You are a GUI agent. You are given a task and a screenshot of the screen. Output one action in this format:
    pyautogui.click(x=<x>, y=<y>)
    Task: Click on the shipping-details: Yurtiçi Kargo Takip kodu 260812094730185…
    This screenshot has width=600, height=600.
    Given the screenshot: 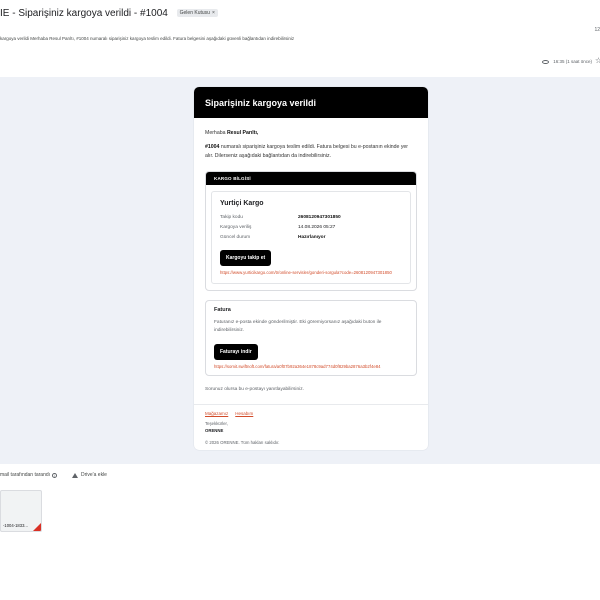 What is the action you would take?
    pyautogui.click(x=311, y=237)
    